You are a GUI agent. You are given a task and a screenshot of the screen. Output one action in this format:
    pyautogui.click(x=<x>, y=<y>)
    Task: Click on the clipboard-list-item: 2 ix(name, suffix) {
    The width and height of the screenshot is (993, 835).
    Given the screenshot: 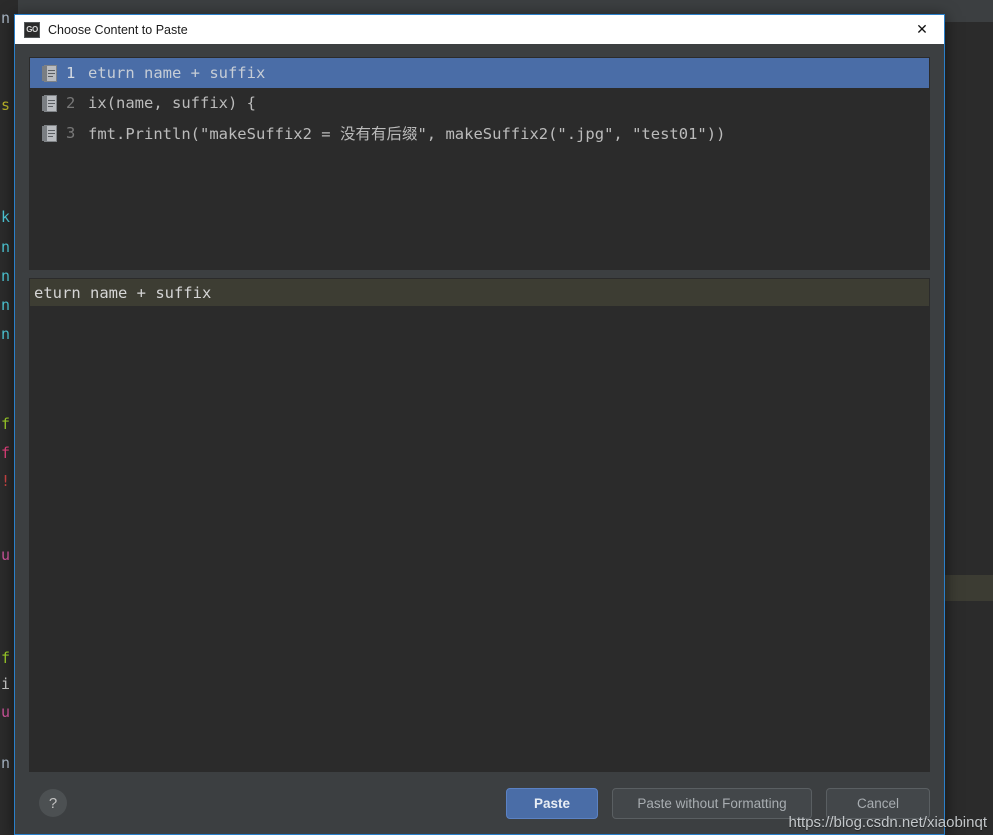 What is the action you would take?
    pyautogui.click(x=479, y=103)
    